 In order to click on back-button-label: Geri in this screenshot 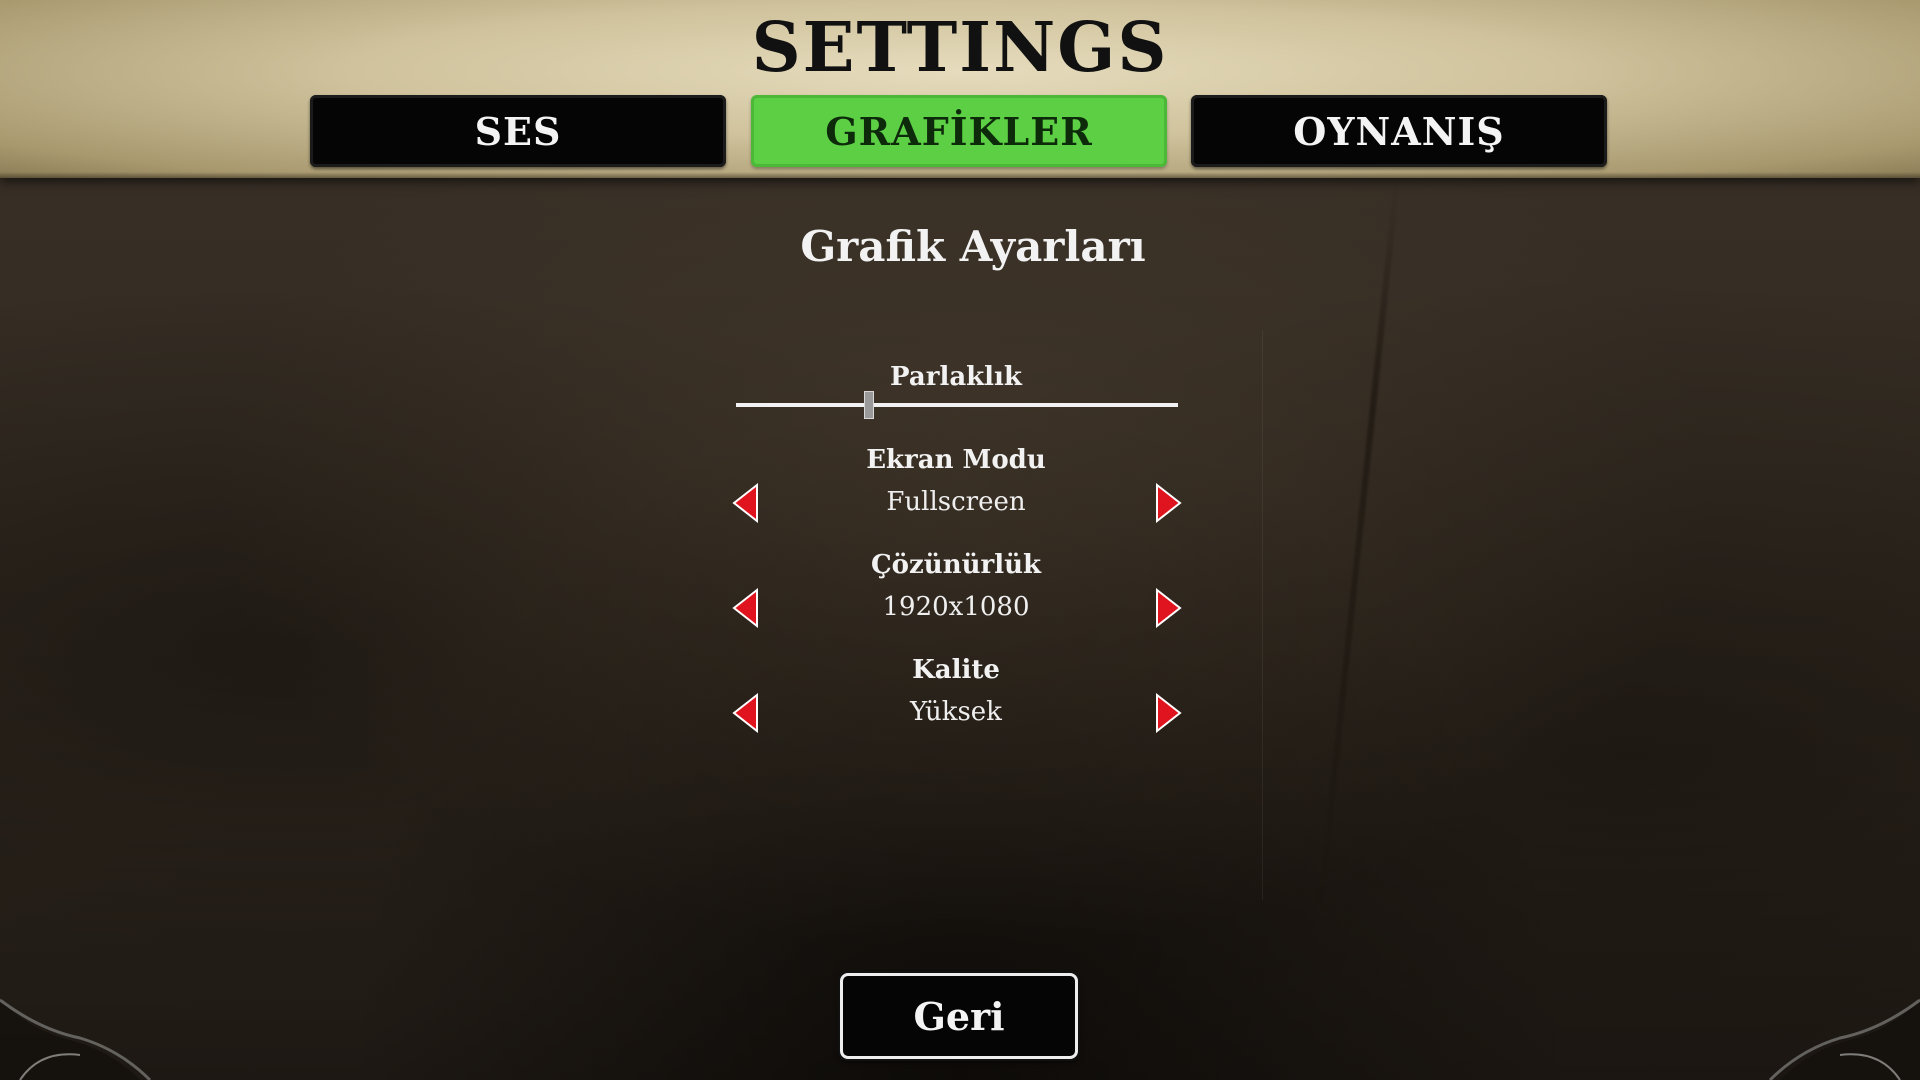, I will do `click(959, 1016)`.